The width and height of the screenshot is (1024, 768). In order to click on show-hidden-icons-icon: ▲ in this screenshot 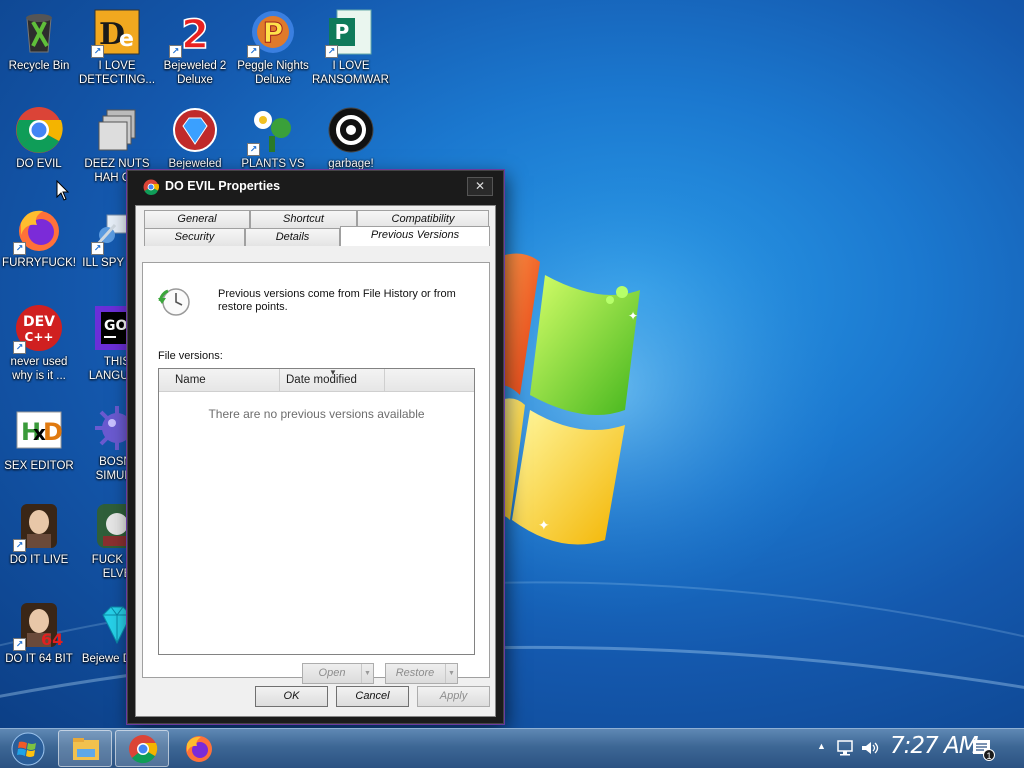, I will do `click(821, 746)`.